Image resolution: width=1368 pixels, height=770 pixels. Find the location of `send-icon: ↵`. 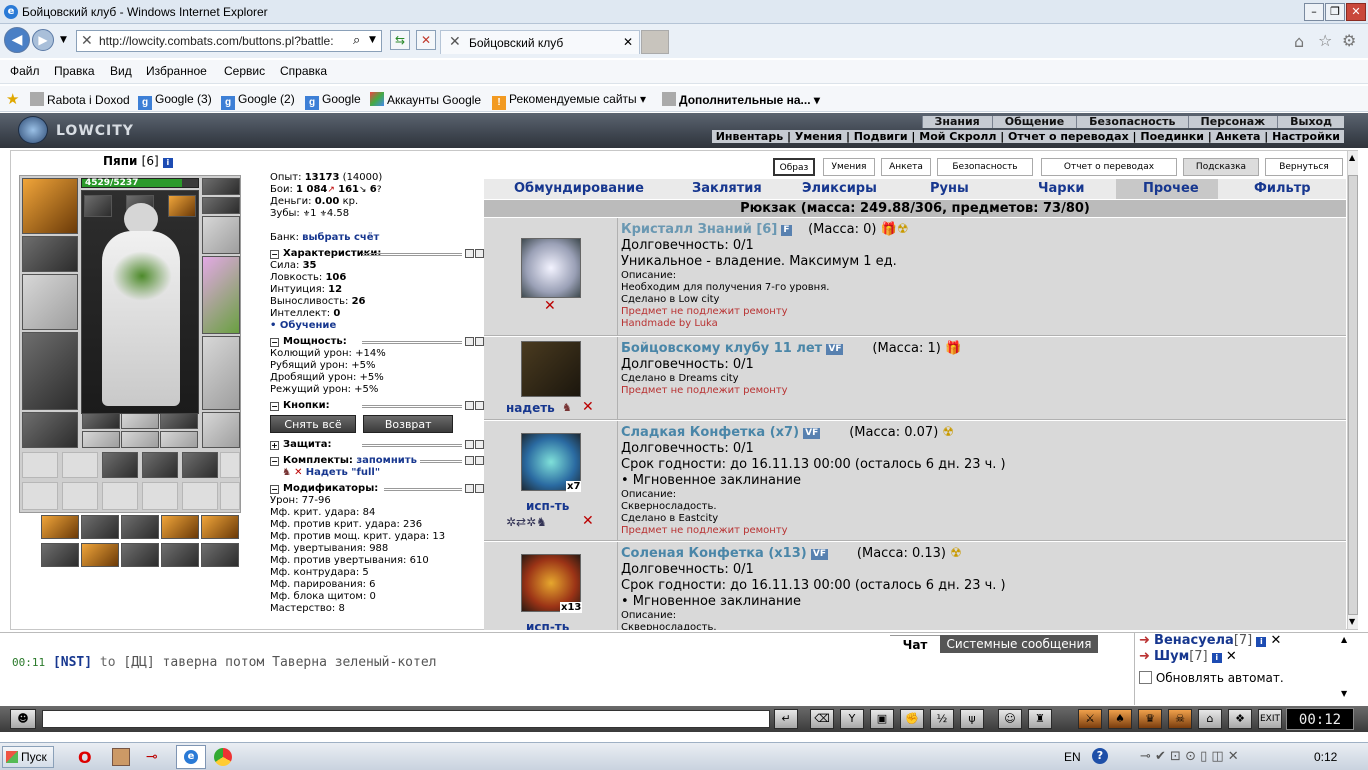

send-icon: ↵ is located at coordinates (786, 719).